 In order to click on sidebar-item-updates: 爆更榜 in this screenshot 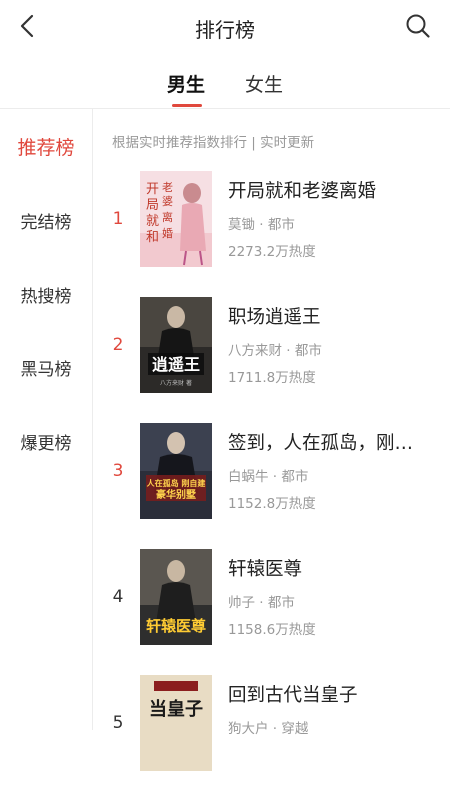, I will do `click(46, 441)`.